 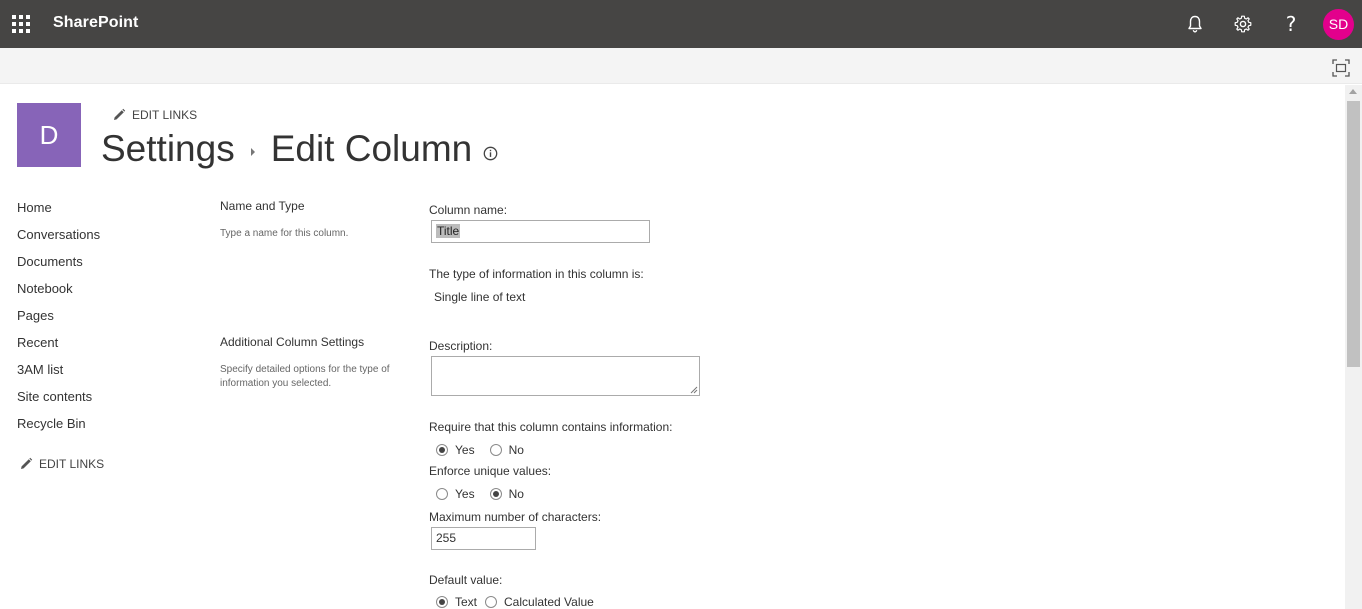 What do you see at coordinates (97, 401) in the screenshot?
I see `nav-item-site-contents: Site contents` at bounding box center [97, 401].